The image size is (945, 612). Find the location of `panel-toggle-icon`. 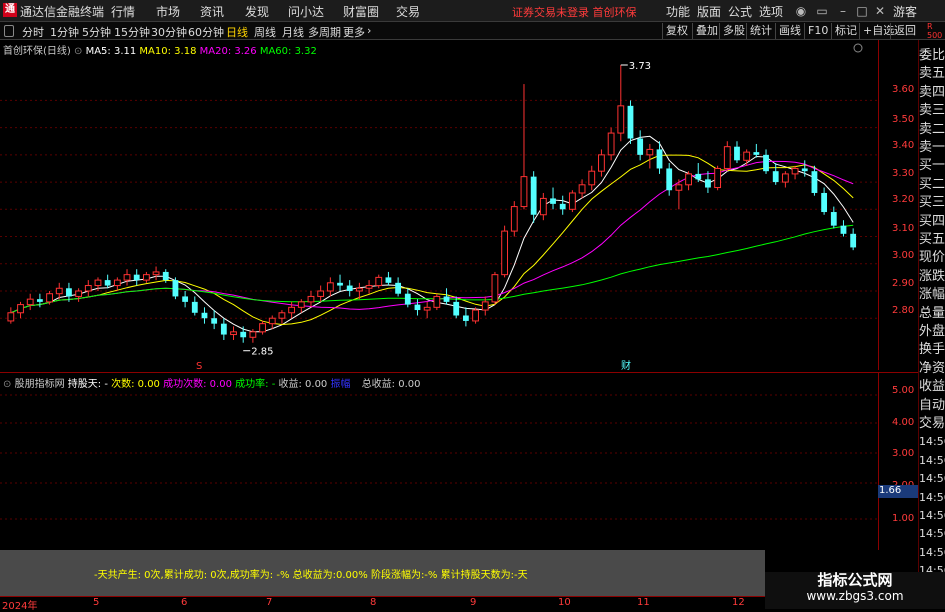

panel-toggle-icon is located at coordinates (9, 31).